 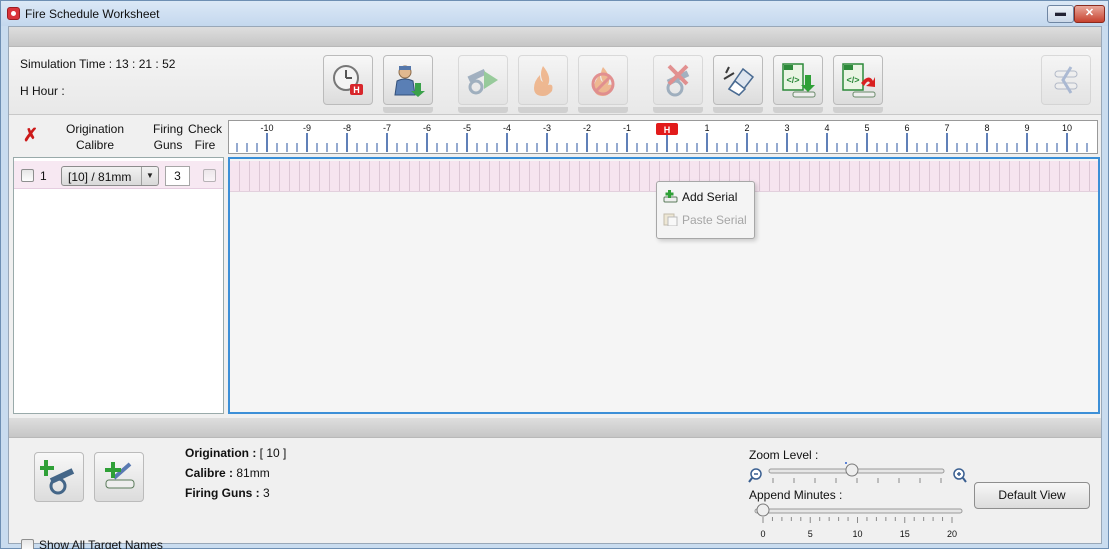 I want to click on close-button: ✕, so click(x=1089, y=14).